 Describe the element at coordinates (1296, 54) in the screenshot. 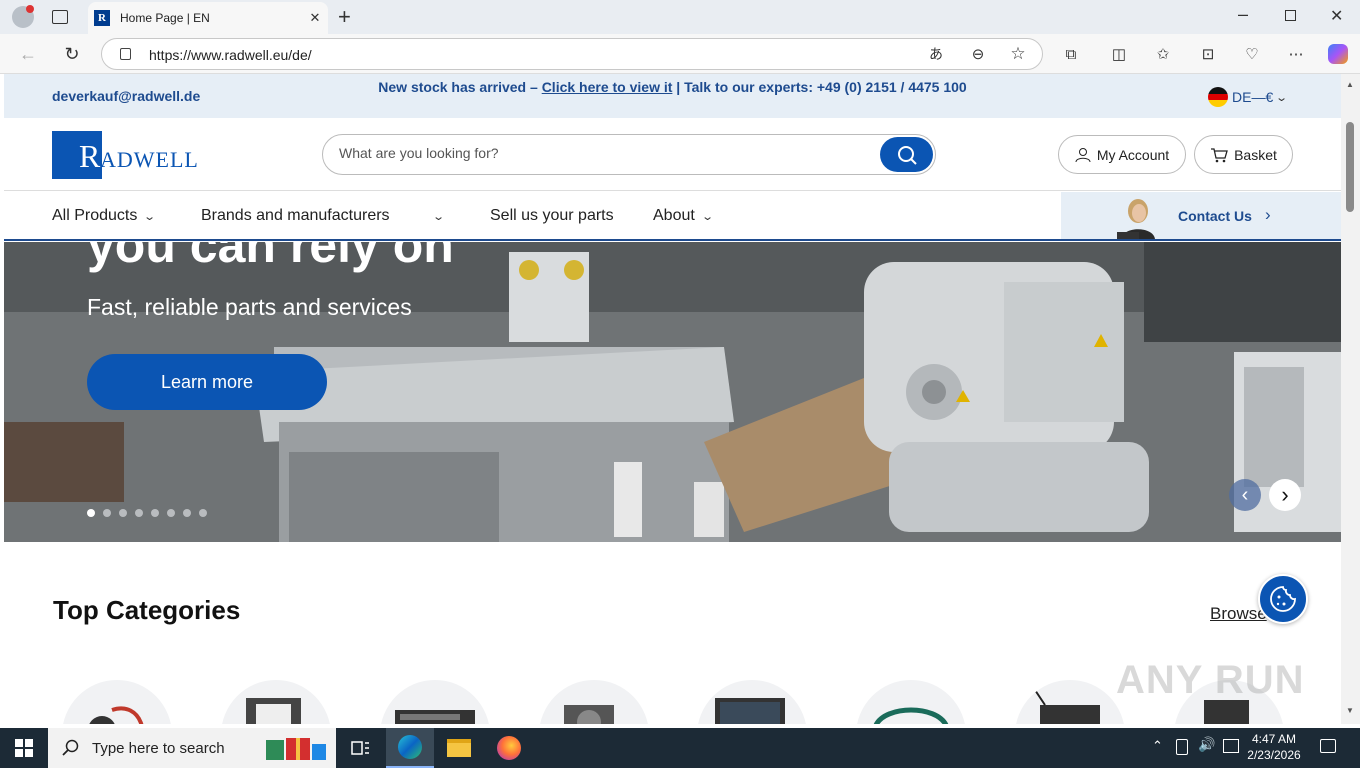

I see `settings-menu-icon: ⋯` at that location.